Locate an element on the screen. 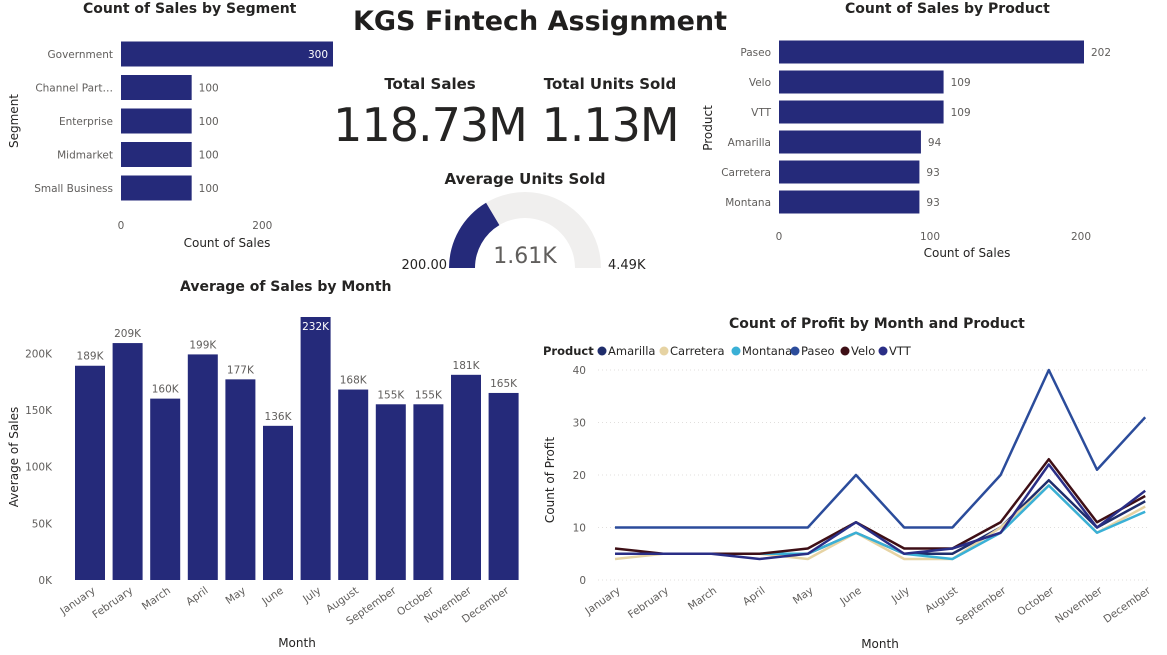 Image resolution: width=1167 pixels, height=655 pixels. legend-item-label: Amarilla is located at coordinates (631, 351).